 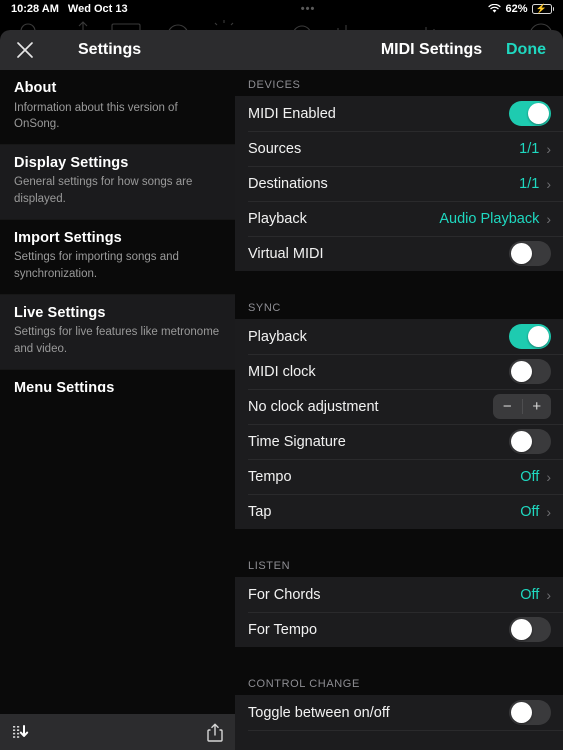 I want to click on row-midi-enabled: MIDI Enabled, so click(x=399, y=113).